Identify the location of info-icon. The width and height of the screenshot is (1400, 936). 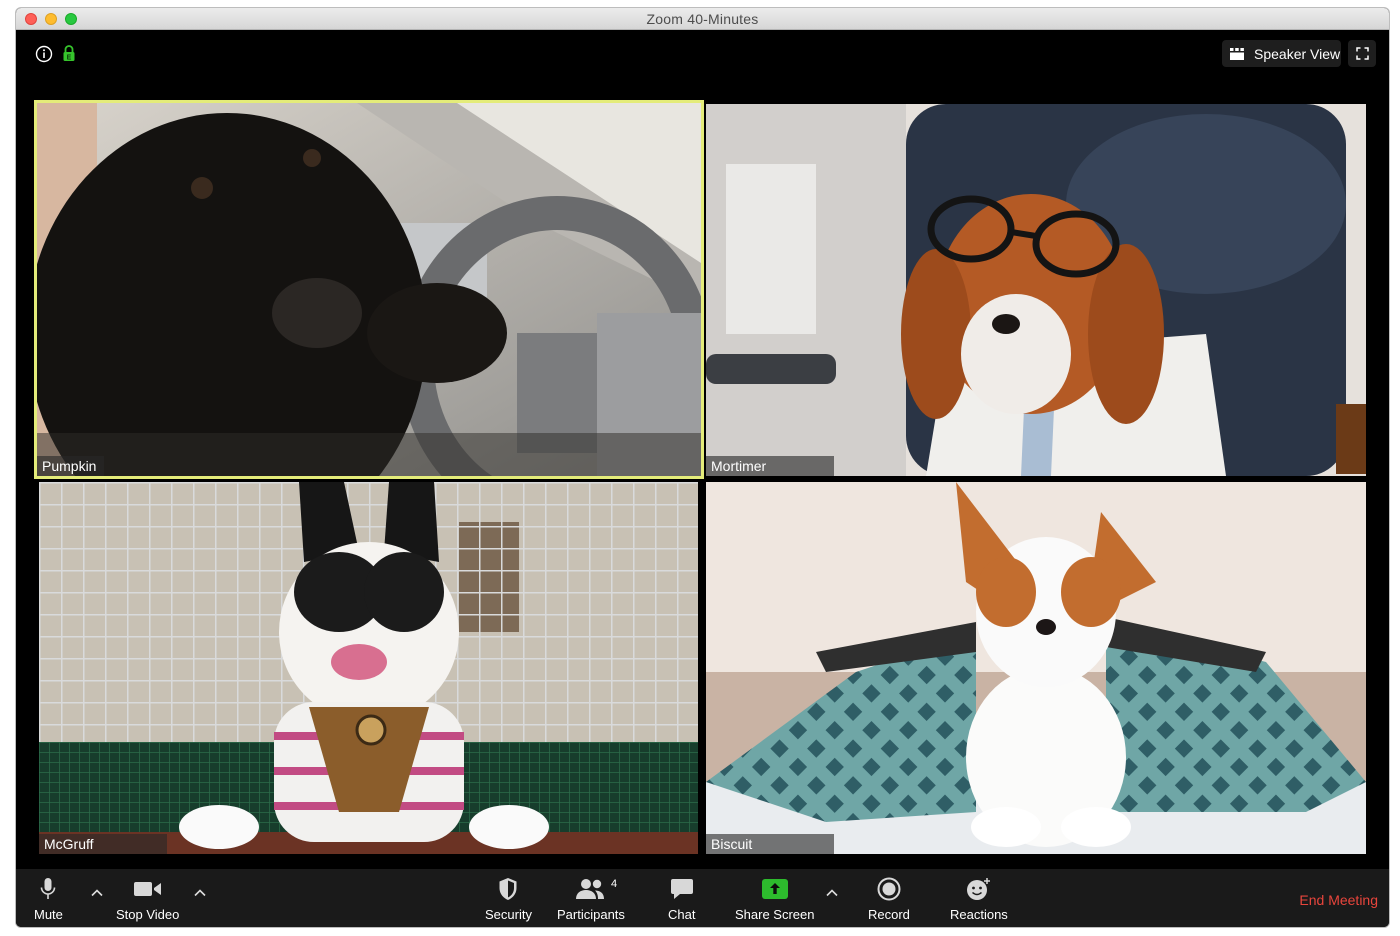
(44, 54).